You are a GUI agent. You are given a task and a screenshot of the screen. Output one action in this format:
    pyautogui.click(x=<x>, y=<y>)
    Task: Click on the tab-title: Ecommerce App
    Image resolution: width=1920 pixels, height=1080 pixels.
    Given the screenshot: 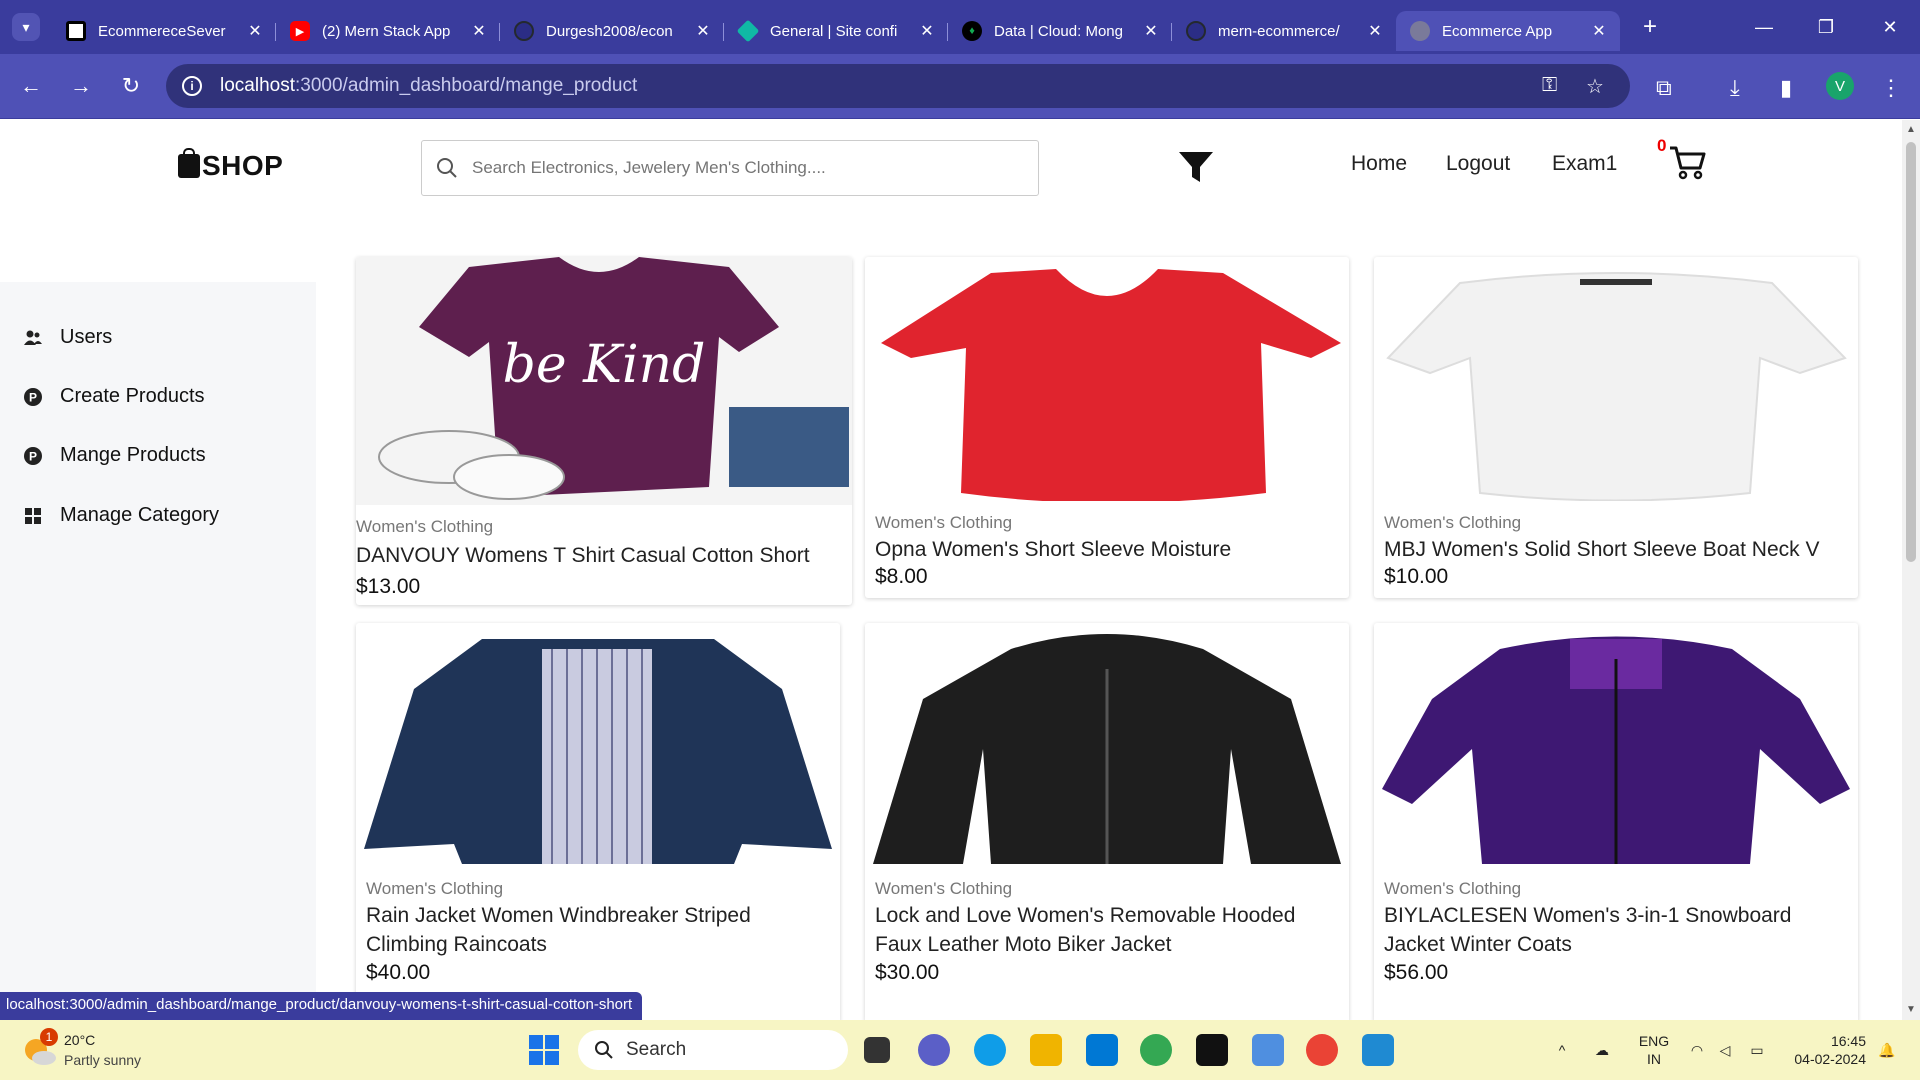 What is the action you would take?
    pyautogui.click(x=1497, y=31)
    